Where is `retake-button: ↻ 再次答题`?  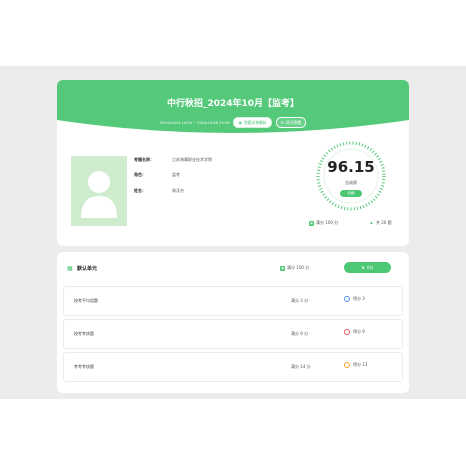
retake-button: ↻ 再次答题 is located at coordinates (291, 122).